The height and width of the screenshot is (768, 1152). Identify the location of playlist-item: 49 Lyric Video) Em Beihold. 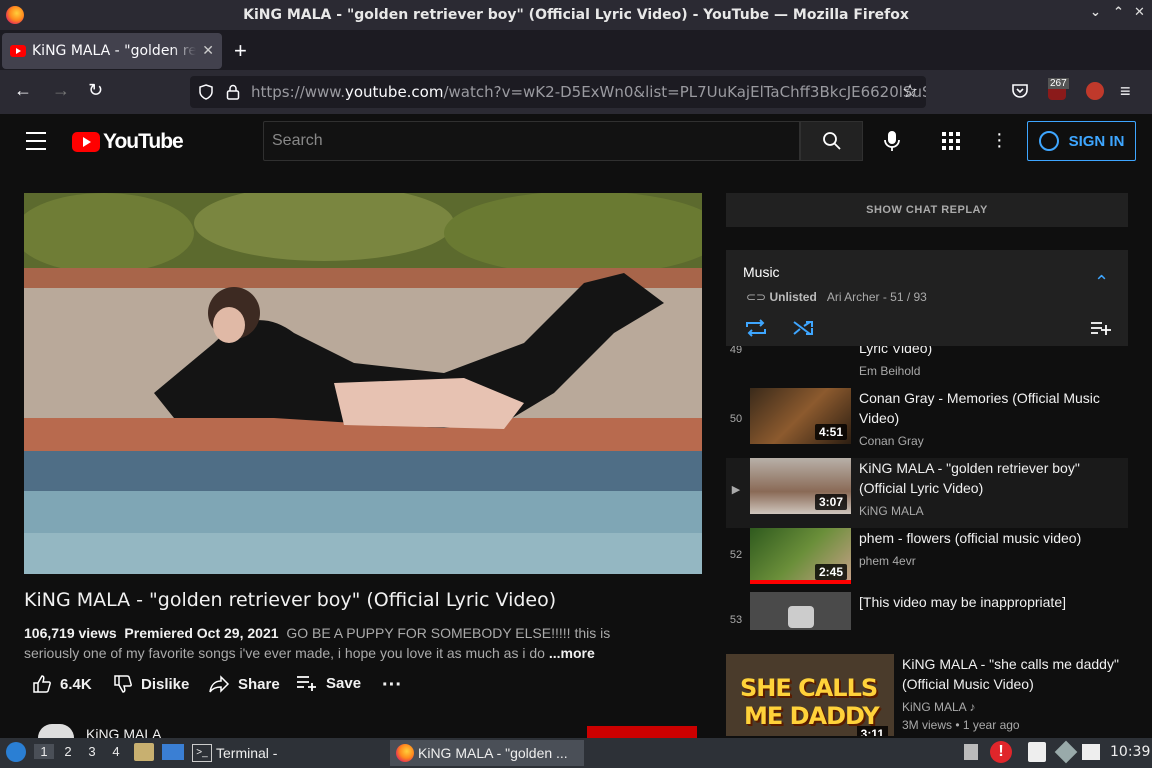
(927, 366).